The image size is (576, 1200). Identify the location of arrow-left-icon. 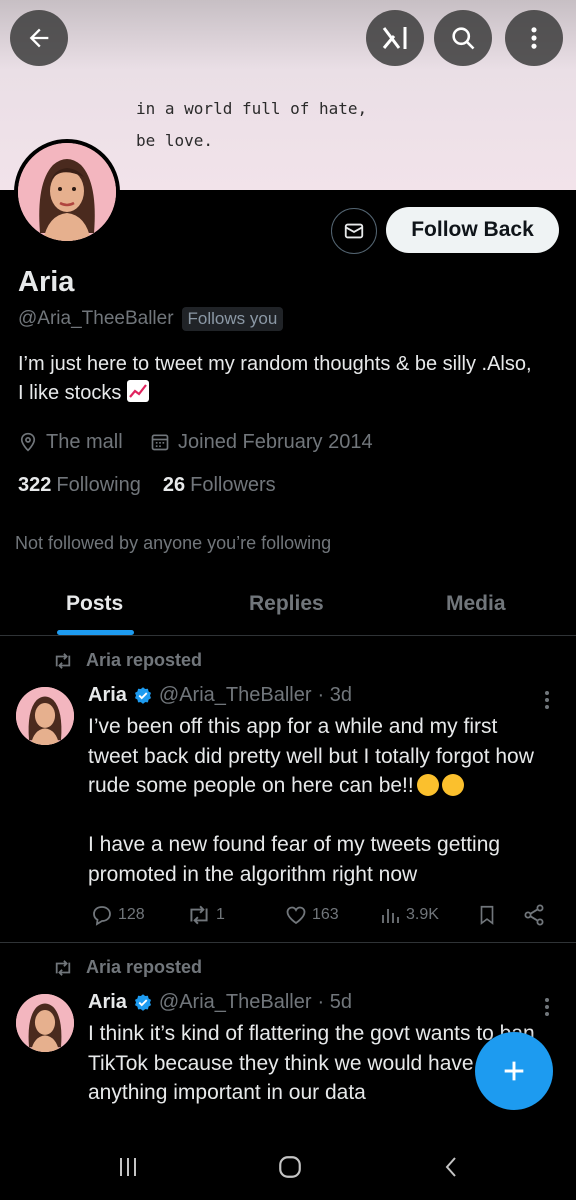
(39, 38).